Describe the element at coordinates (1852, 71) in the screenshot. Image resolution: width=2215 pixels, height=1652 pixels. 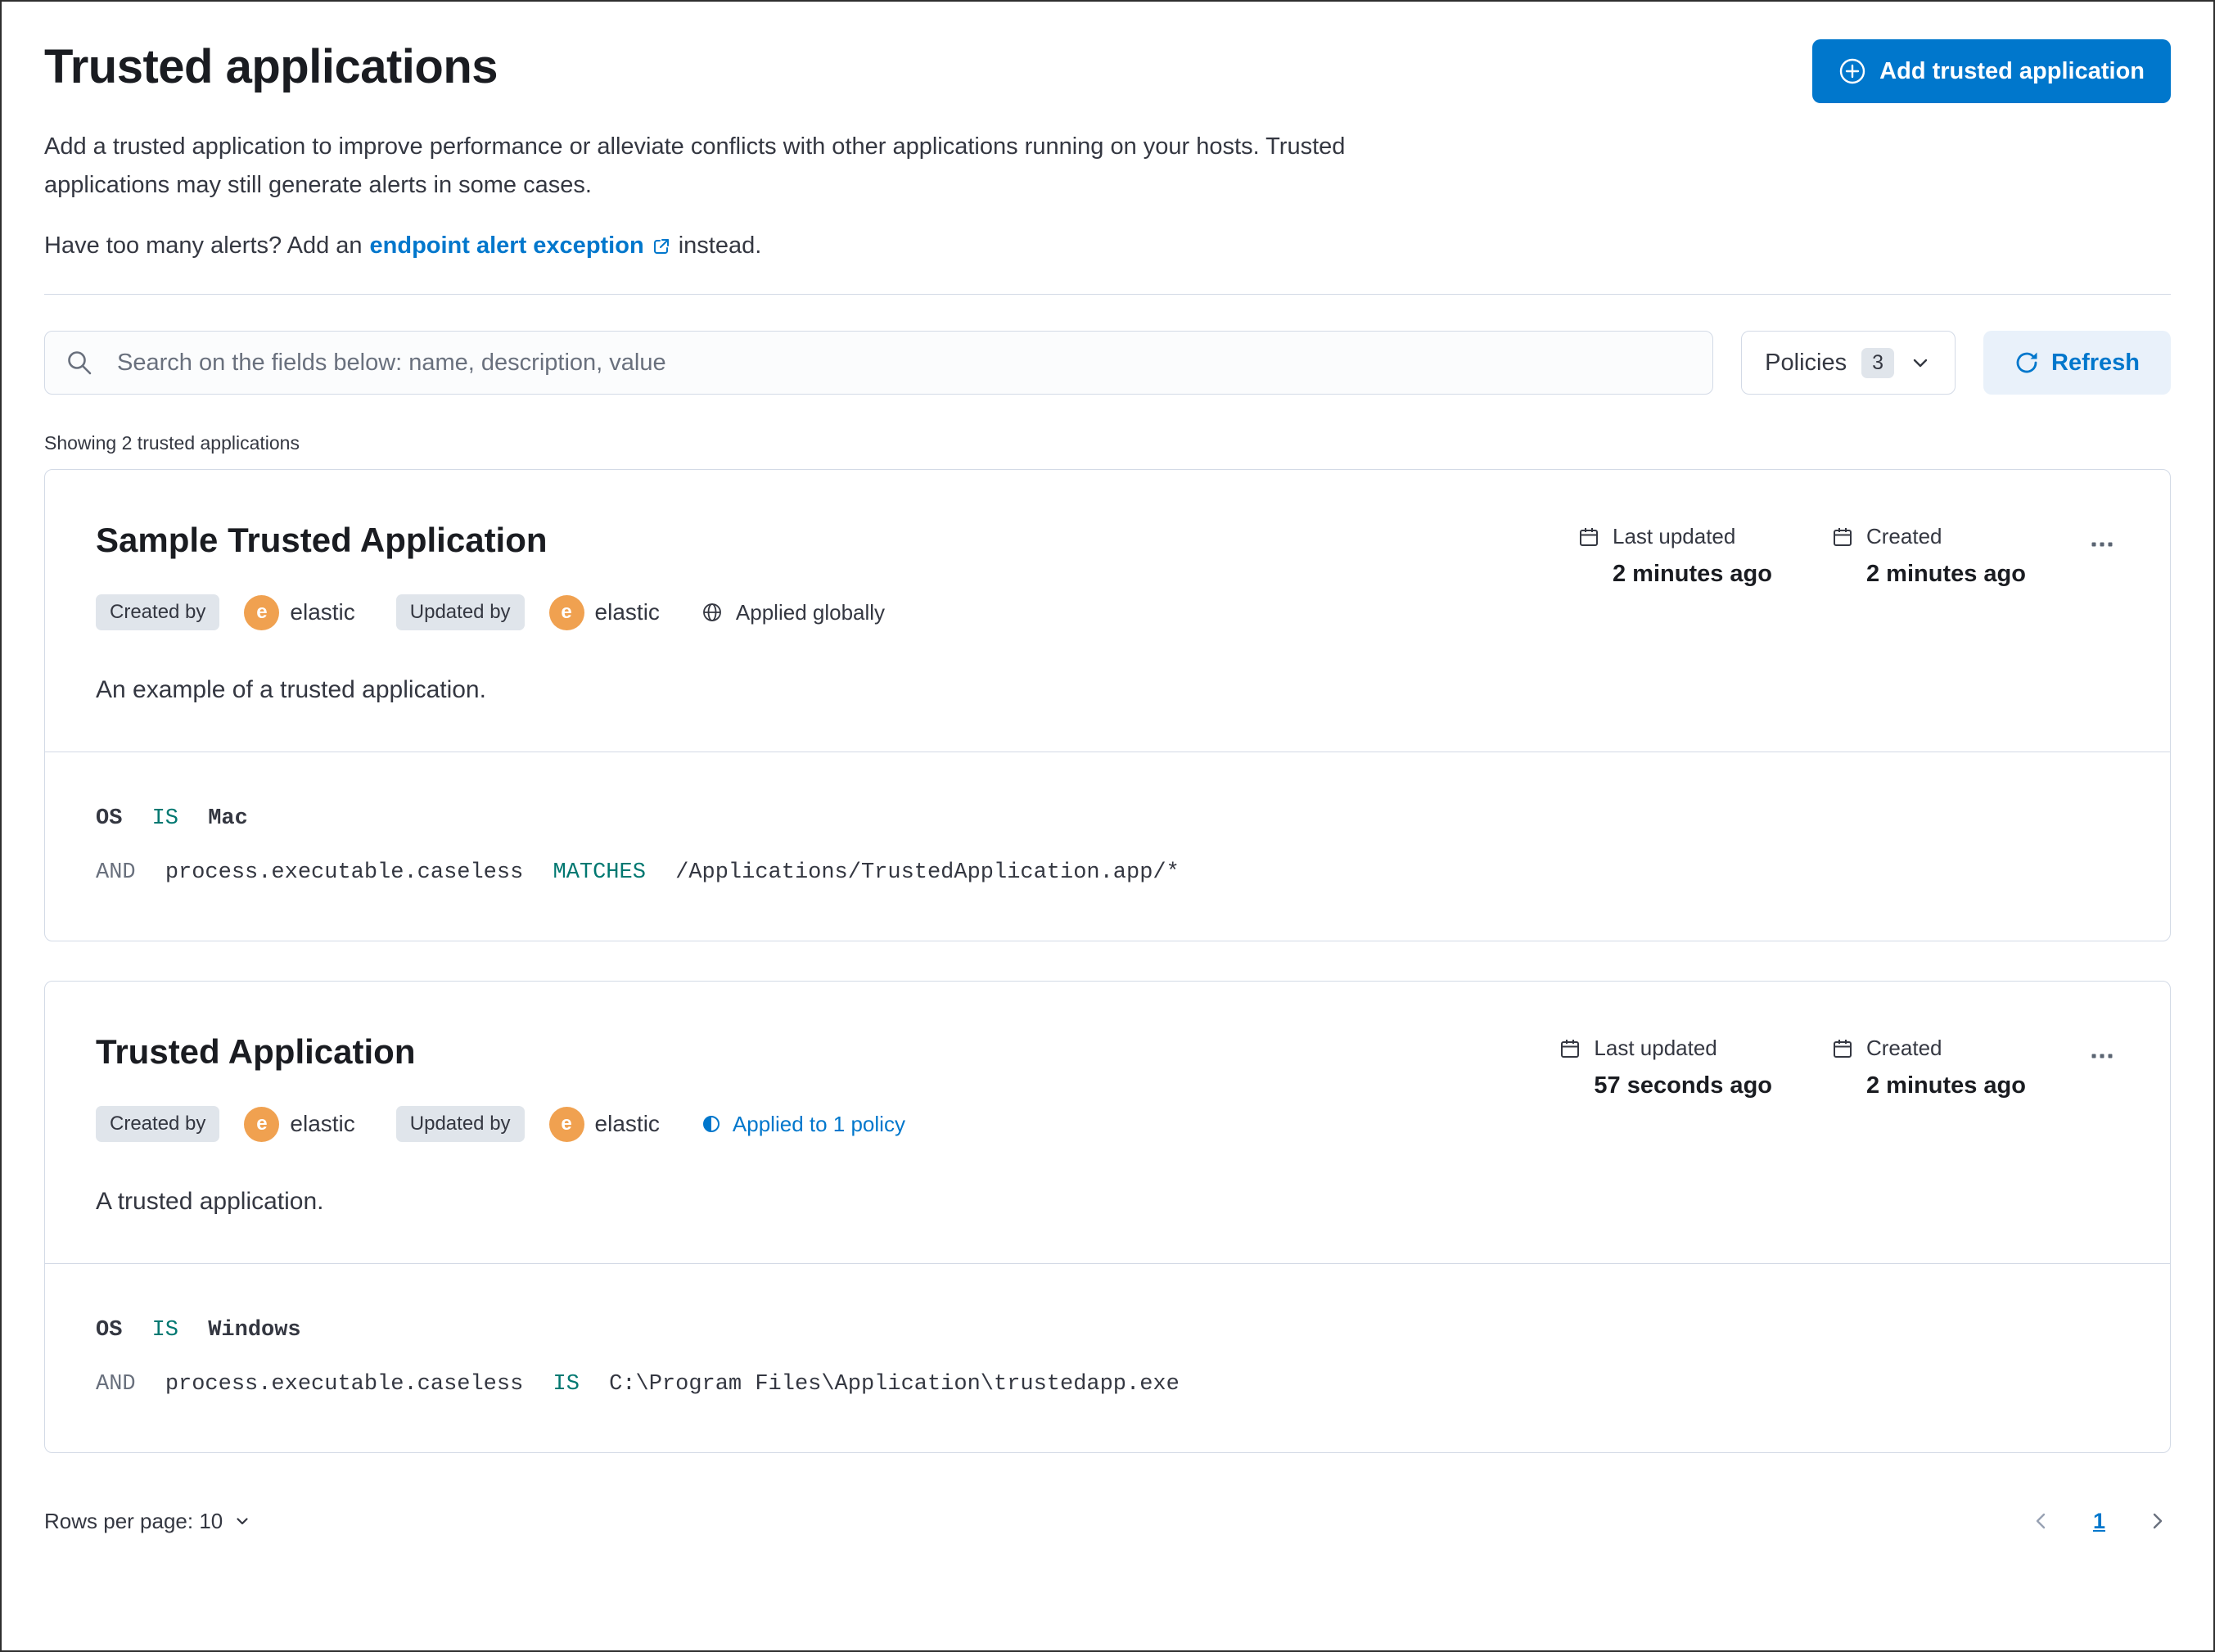
I see `plus-in-circle-icon` at that location.